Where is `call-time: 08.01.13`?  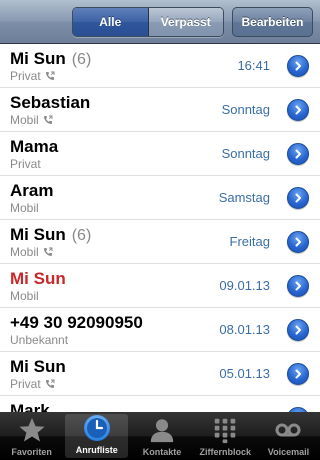
call-time: 08.01.13 is located at coordinates (244, 329).